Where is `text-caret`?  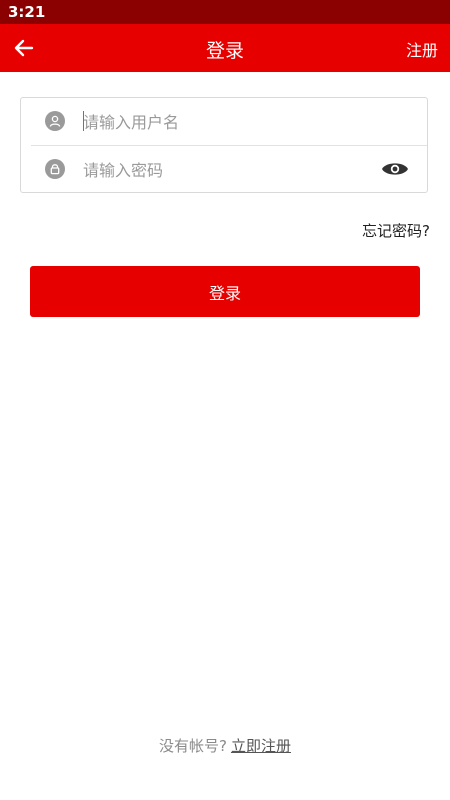
text-caret is located at coordinates (83, 121).